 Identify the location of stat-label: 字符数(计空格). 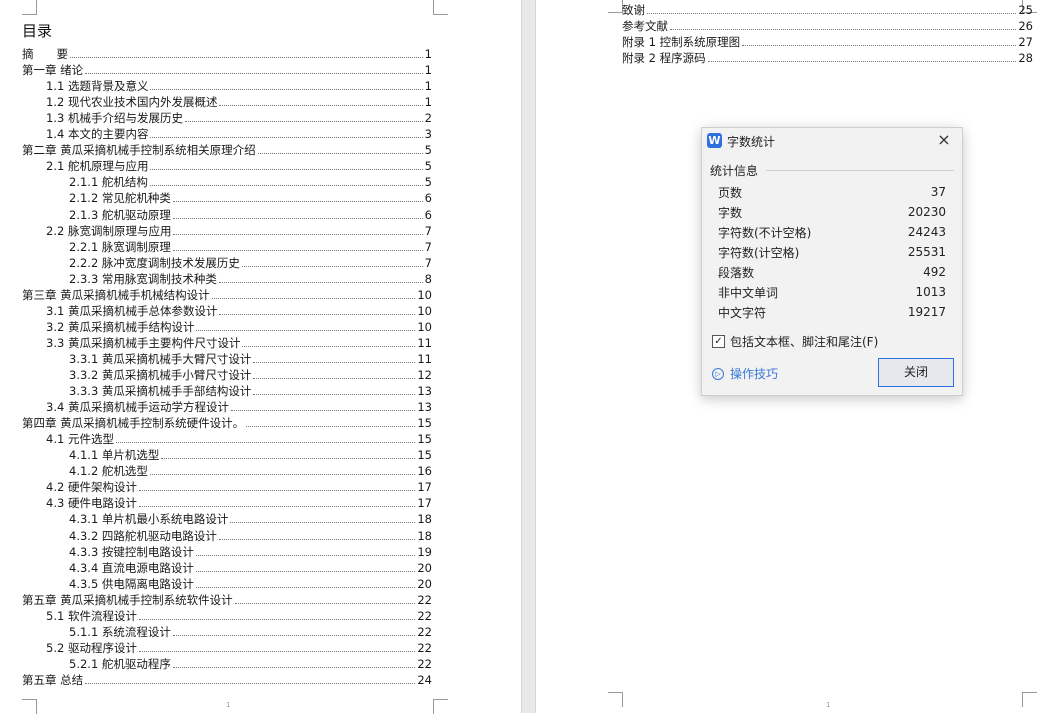
(759, 252).